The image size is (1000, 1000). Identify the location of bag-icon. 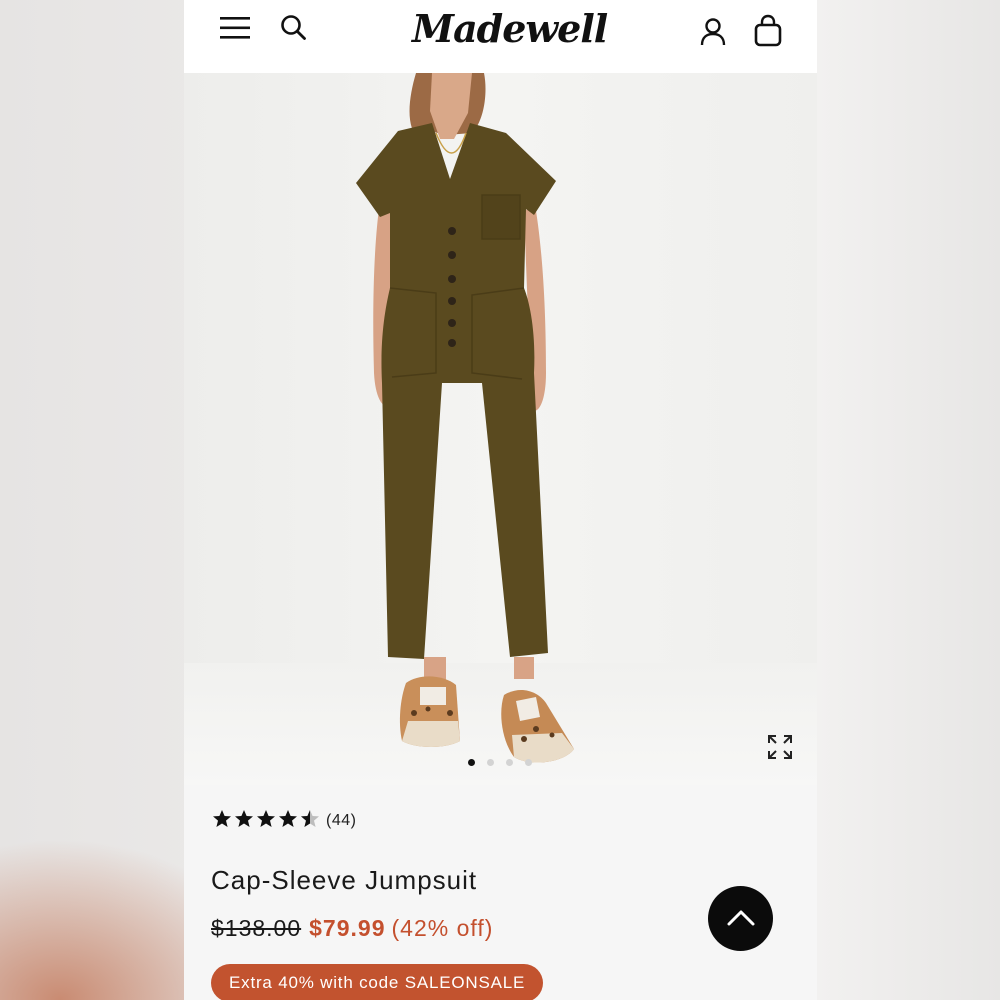
(768, 31).